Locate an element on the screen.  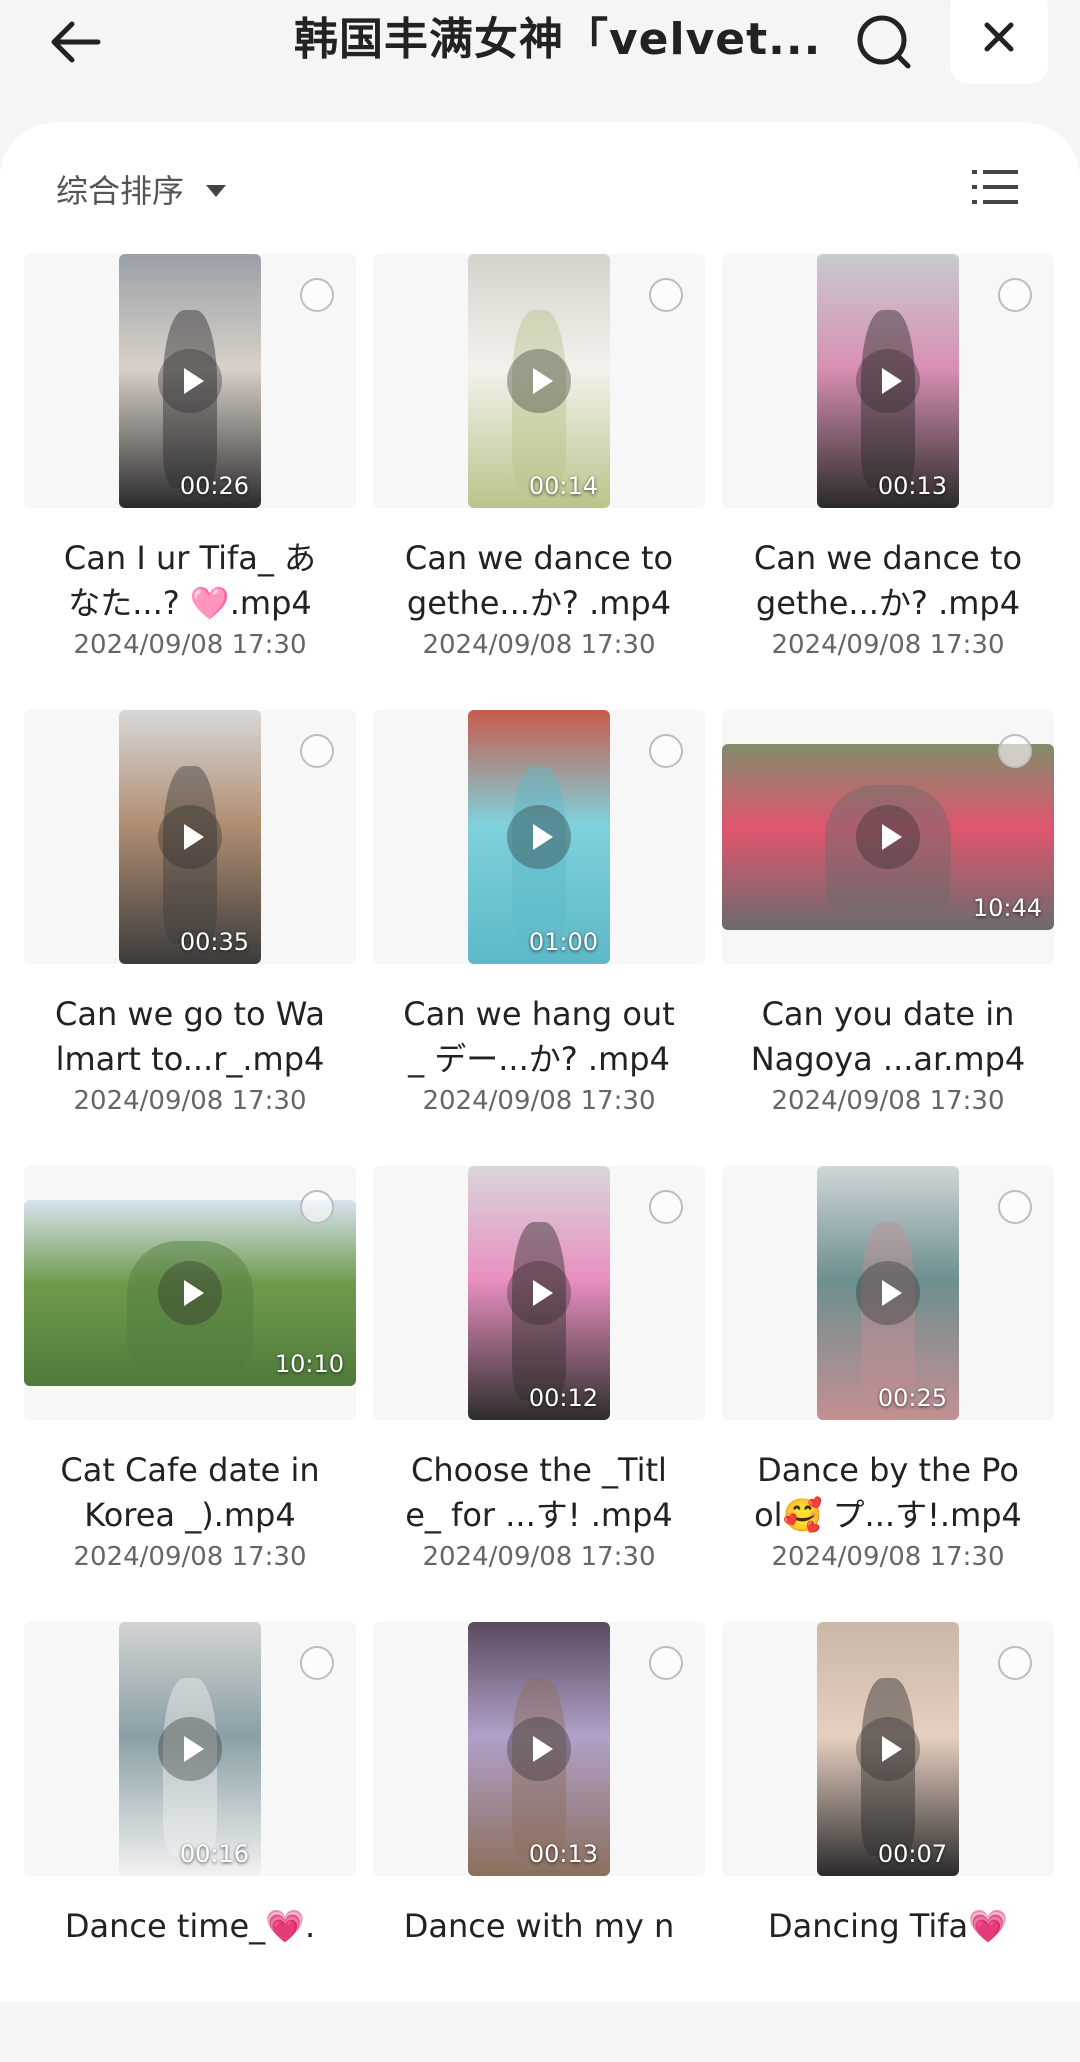
file-card: 00:16 Dance time_💗. is located at coordinates (190, 1842).